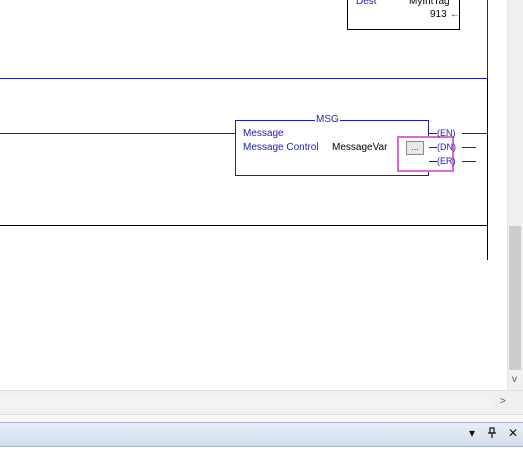  What do you see at coordinates (455, 14) in the screenshot?
I see `value-arrow-icon: ←` at bounding box center [455, 14].